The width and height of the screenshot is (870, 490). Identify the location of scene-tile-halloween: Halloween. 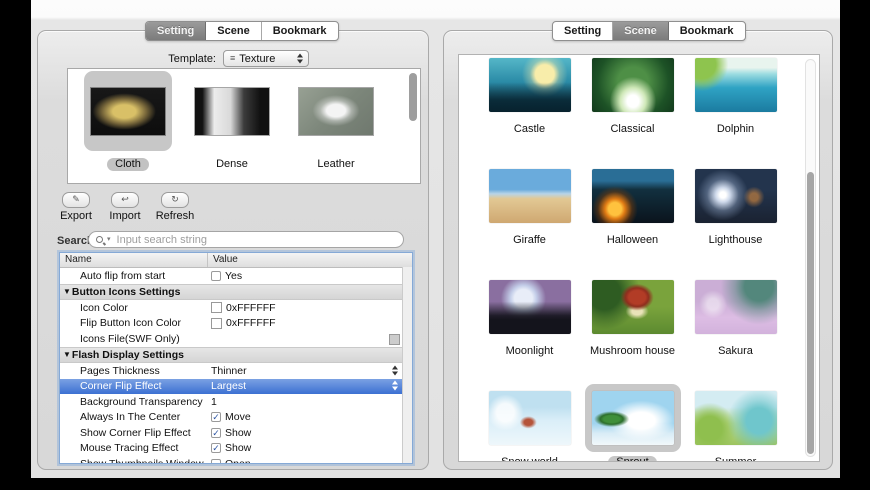
(632, 205).